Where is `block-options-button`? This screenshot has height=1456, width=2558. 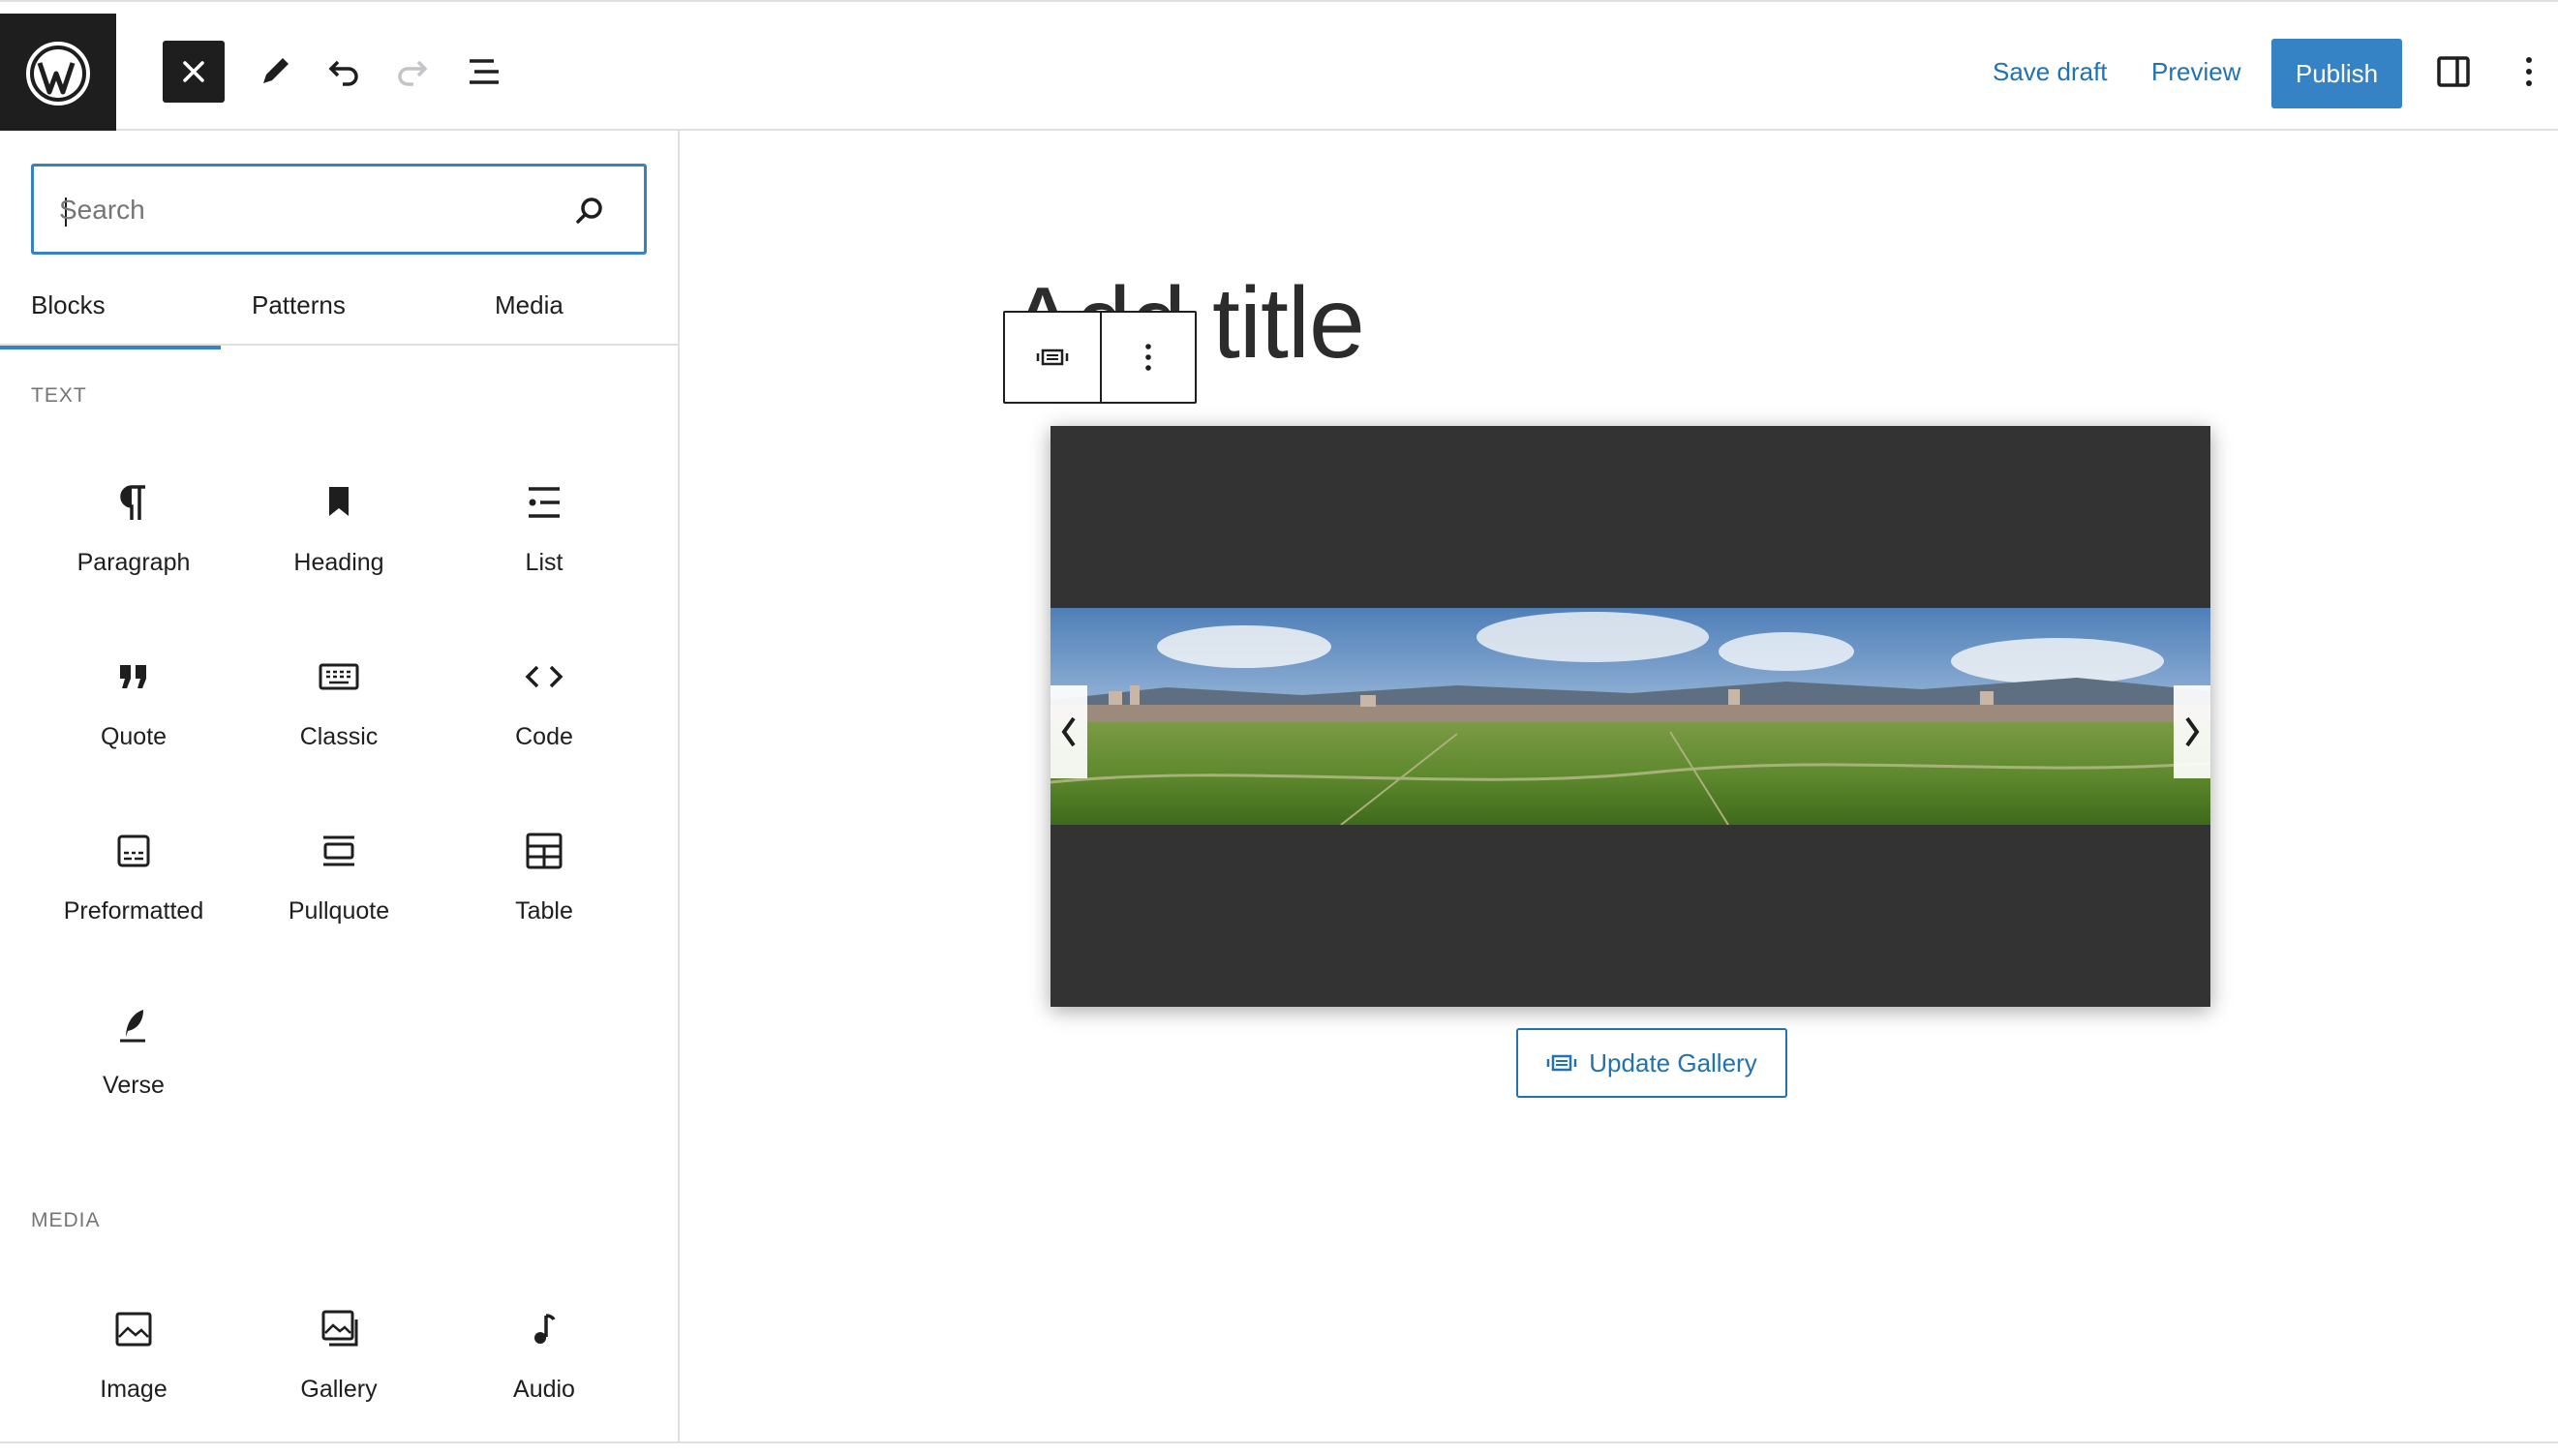 block-options-button is located at coordinates (1147, 358).